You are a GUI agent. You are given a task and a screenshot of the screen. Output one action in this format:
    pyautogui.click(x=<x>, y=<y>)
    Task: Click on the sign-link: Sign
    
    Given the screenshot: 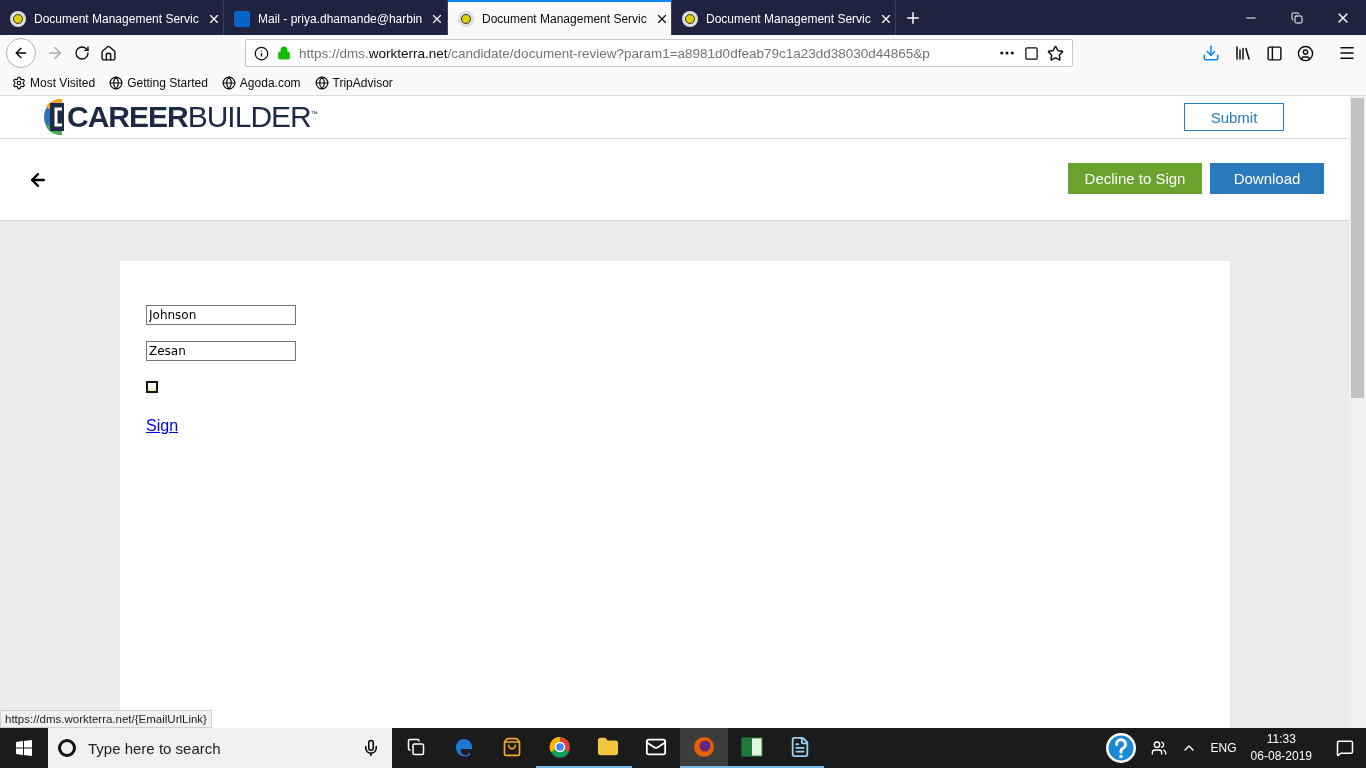 What is the action you would take?
    pyautogui.click(x=162, y=426)
    